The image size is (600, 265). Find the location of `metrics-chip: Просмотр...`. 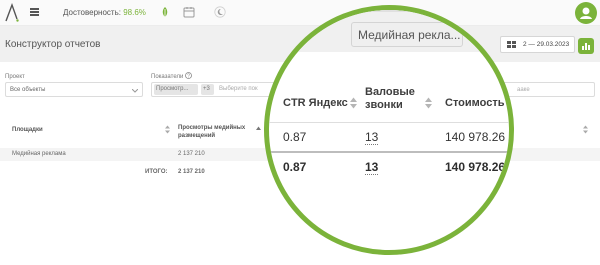

metrics-chip: Просмотр... is located at coordinates (176, 89).